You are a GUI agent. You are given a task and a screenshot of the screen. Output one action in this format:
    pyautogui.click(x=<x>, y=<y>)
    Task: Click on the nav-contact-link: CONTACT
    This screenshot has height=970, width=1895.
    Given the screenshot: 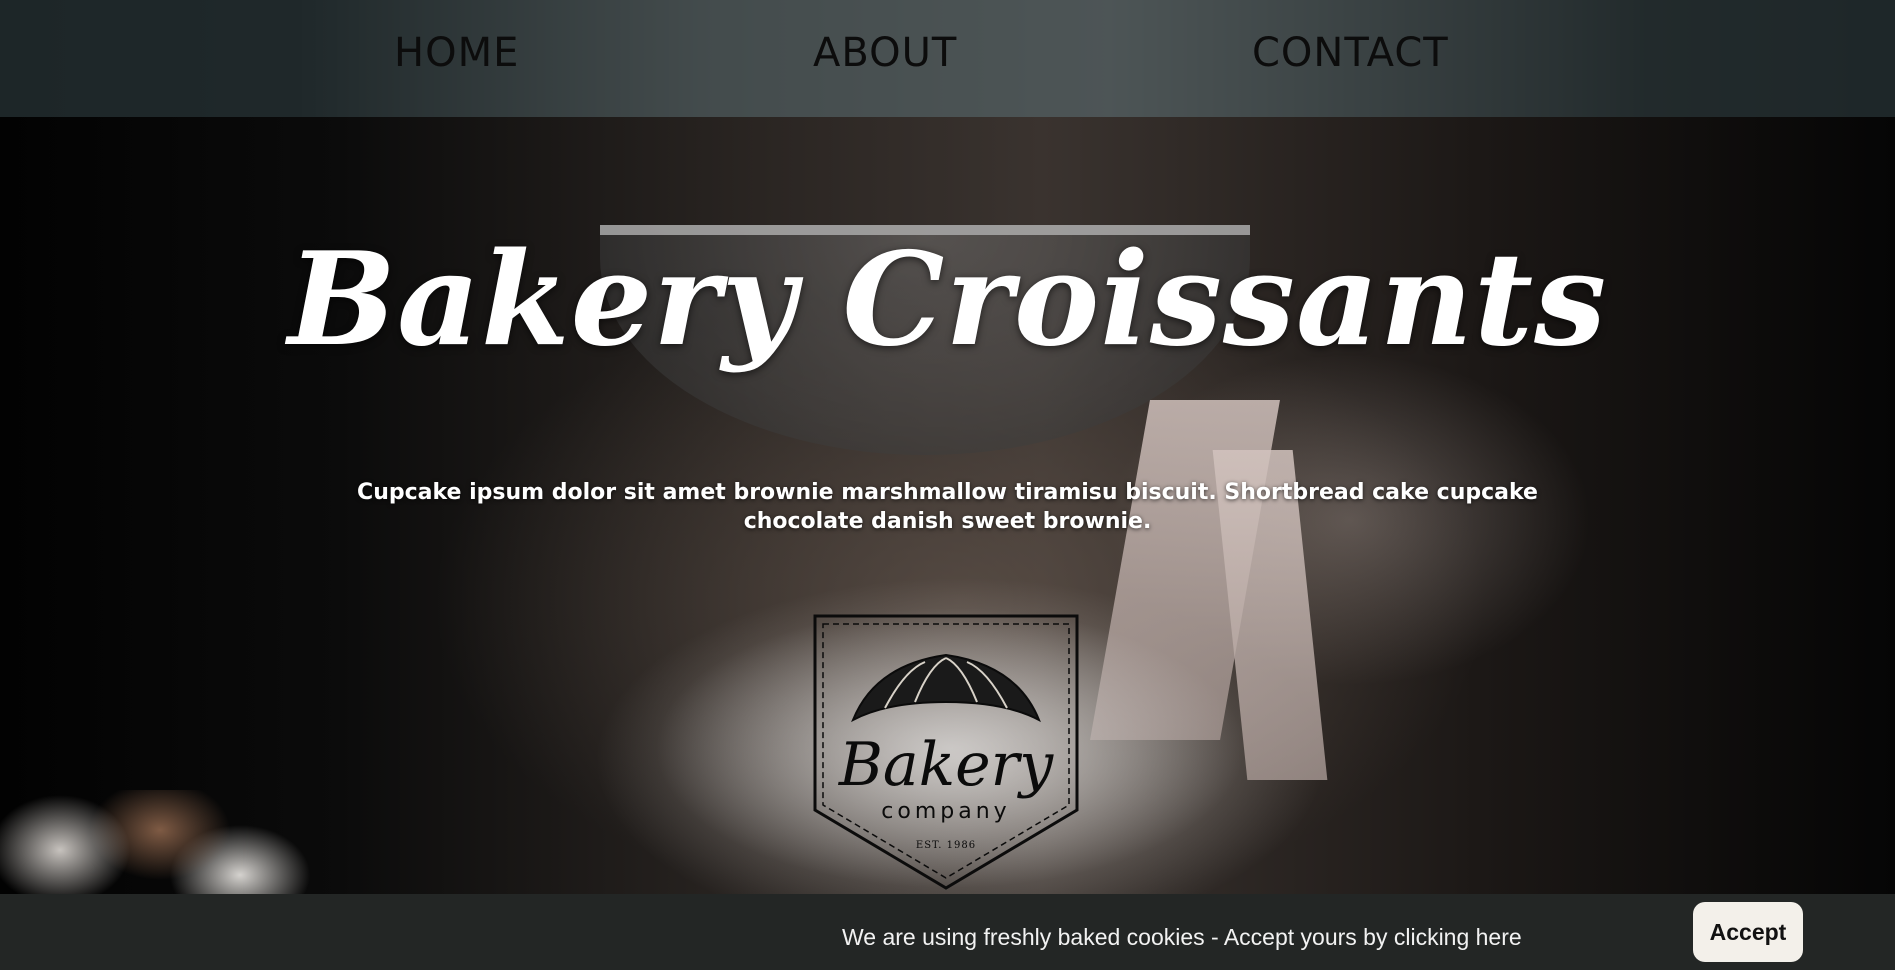 What is the action you would take?
    pyautogui.click(x=1350, y=53)
    